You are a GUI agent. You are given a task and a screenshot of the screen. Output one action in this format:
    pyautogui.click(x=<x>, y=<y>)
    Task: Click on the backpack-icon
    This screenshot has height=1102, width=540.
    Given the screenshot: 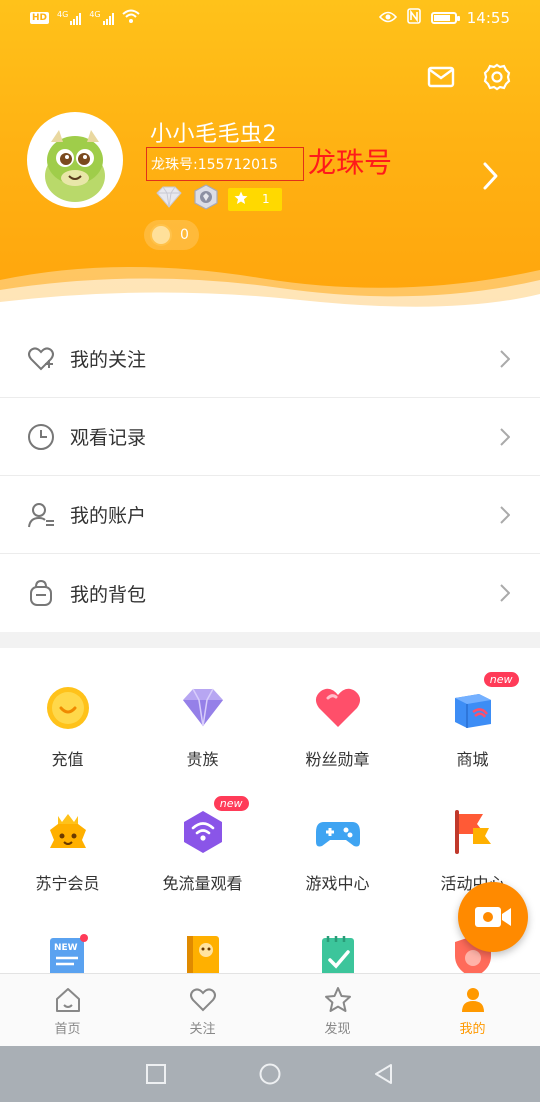 What is the action you would take?
    pyautogui.click(x=41, y=593)
    